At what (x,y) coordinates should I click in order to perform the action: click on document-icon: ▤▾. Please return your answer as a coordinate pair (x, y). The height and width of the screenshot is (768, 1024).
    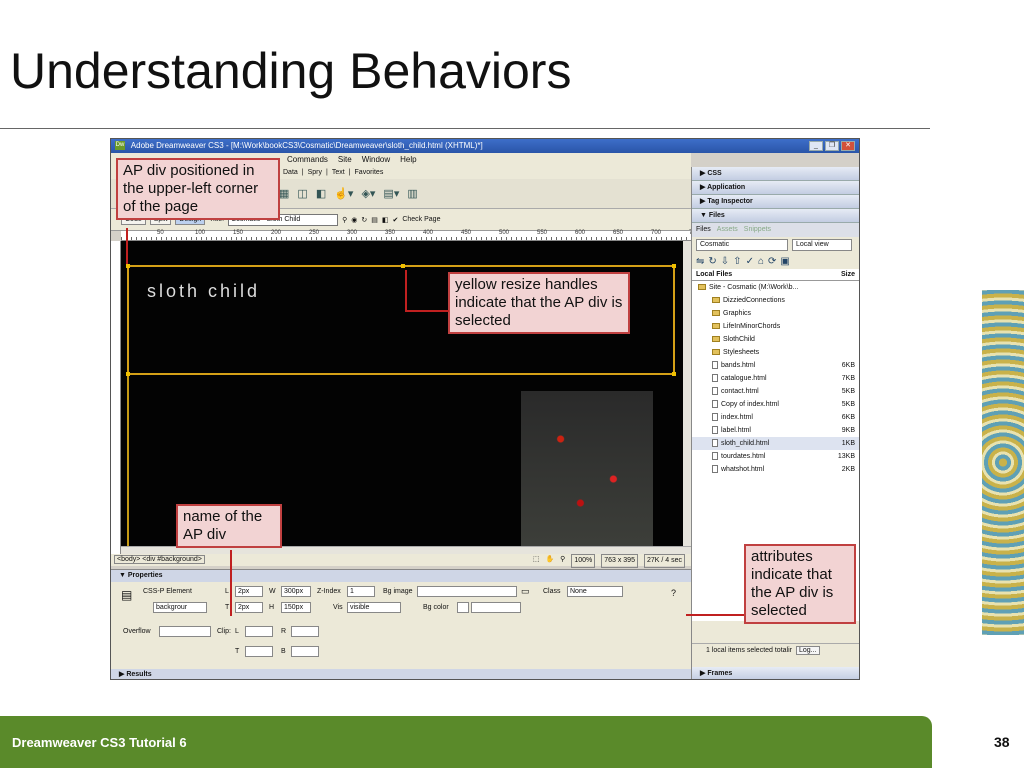
    Looking at the image, I should click on (391, 193).